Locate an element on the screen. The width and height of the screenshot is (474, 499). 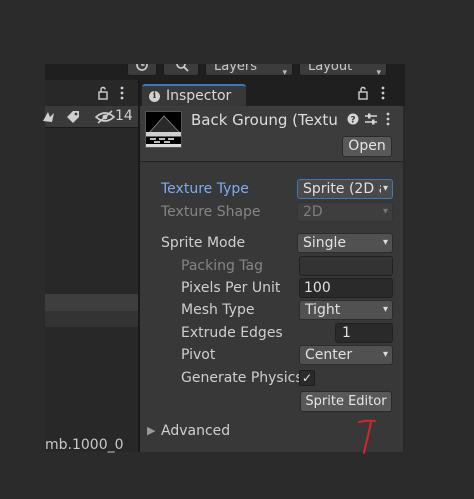
help-icon: ? is located at coordinates (353, 119).